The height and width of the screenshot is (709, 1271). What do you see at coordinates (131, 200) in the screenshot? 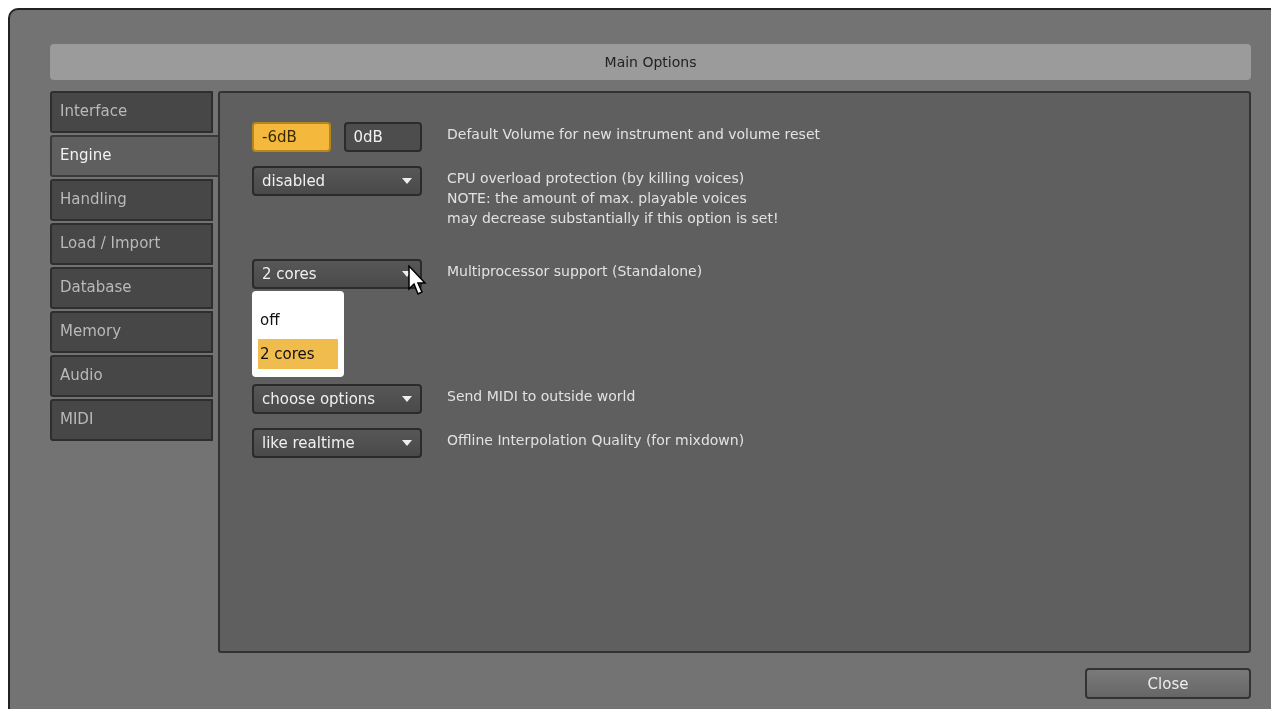
I see `sidebar-tab: Handling` at bounding box center [131, 200].